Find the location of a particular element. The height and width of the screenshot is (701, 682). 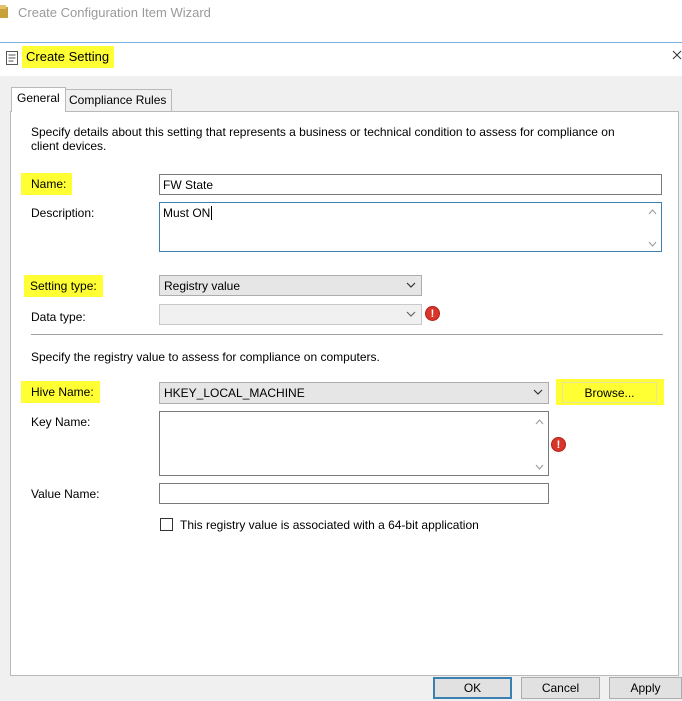

bit64-checkbox is located at coordinates (166, 524).